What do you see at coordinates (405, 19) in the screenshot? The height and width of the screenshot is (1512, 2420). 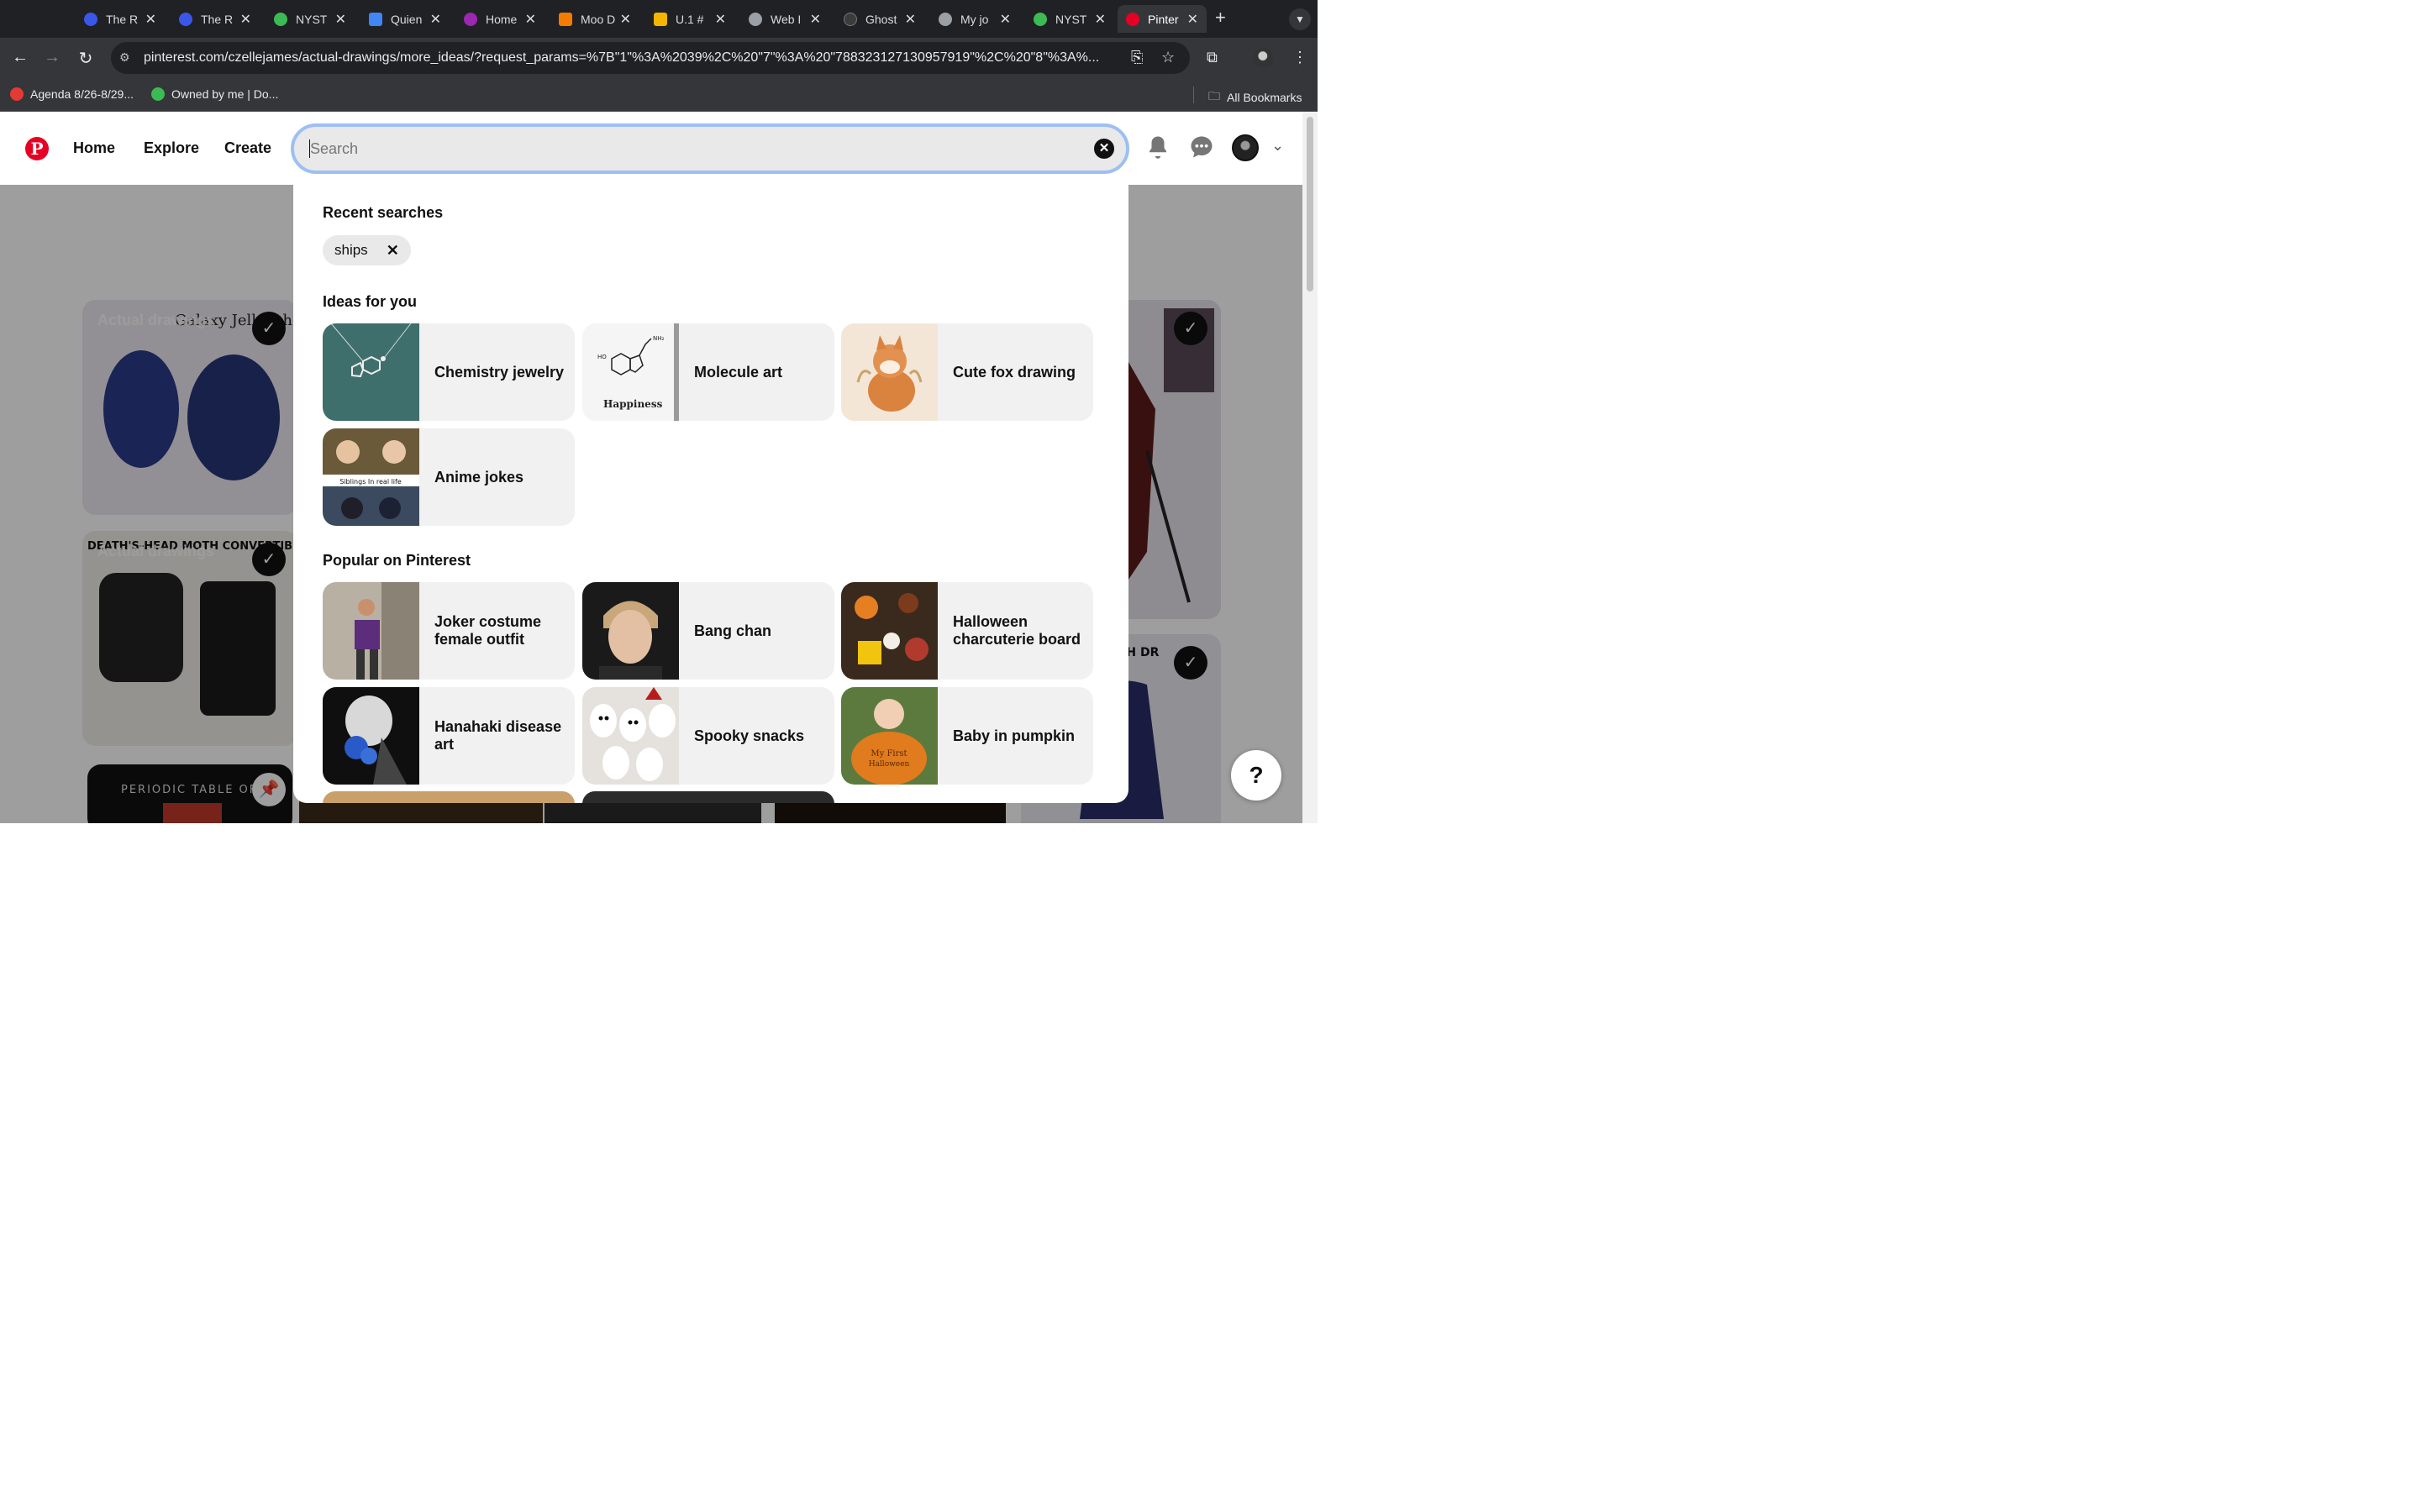 I see `browser-tab: Quien ✕` at bounding box center [405, 19].